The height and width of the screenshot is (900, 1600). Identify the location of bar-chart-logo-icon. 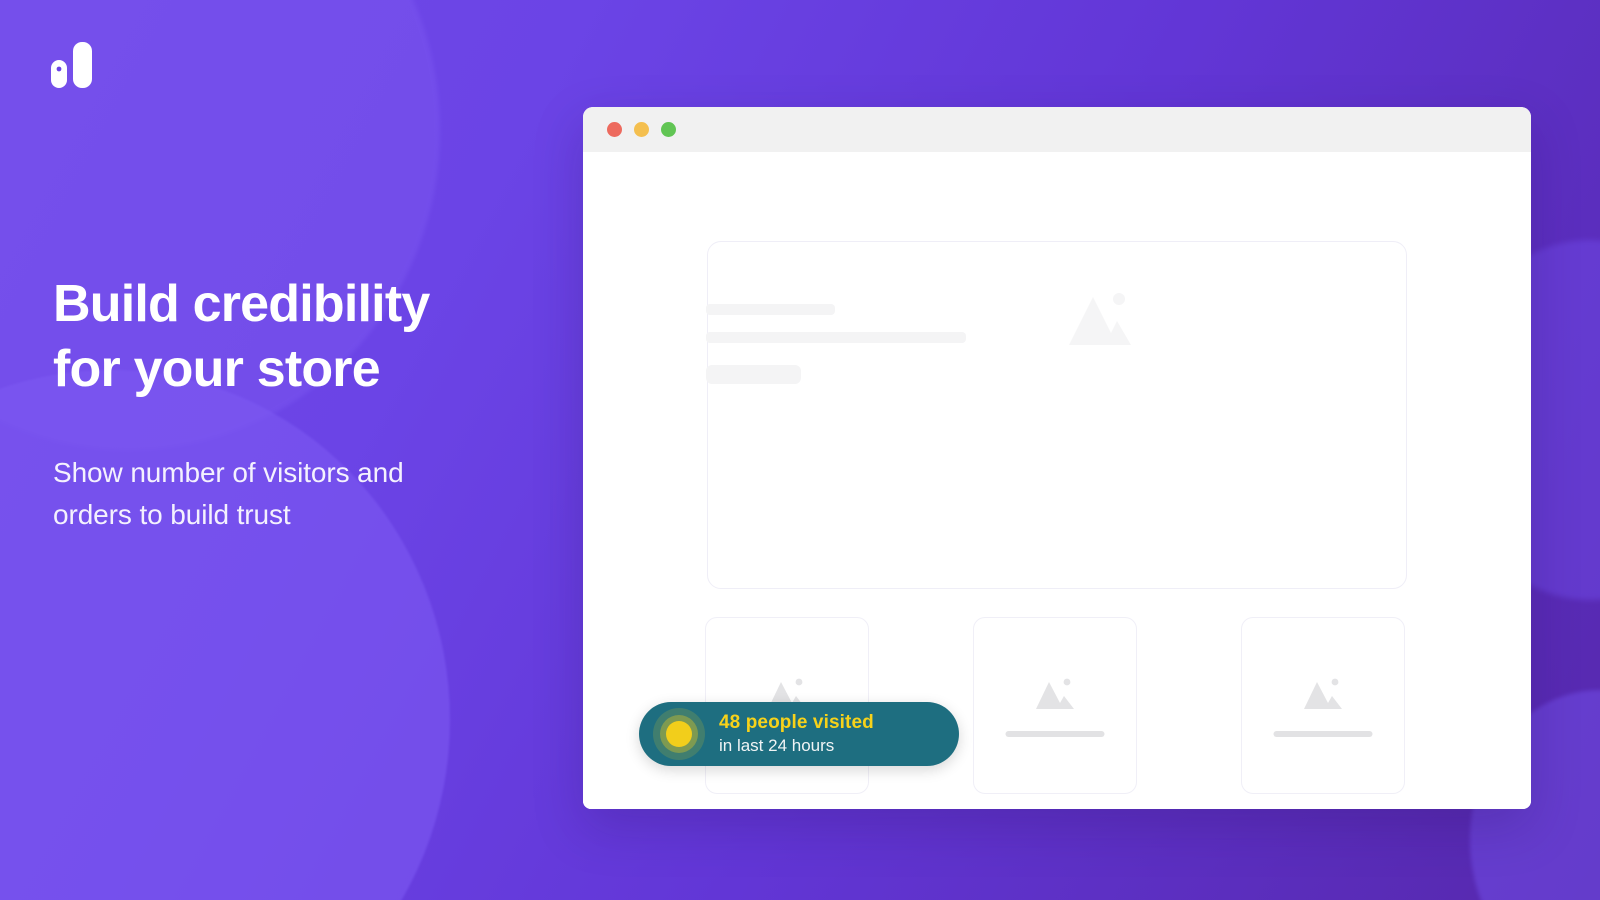
(78, 65).